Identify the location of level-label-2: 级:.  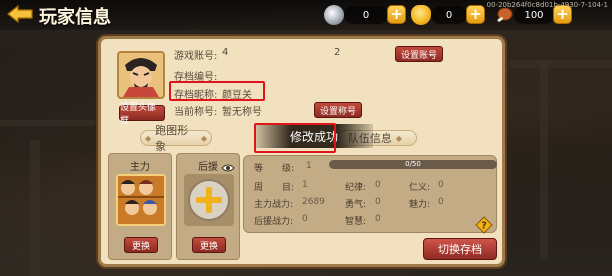
(288, 169).